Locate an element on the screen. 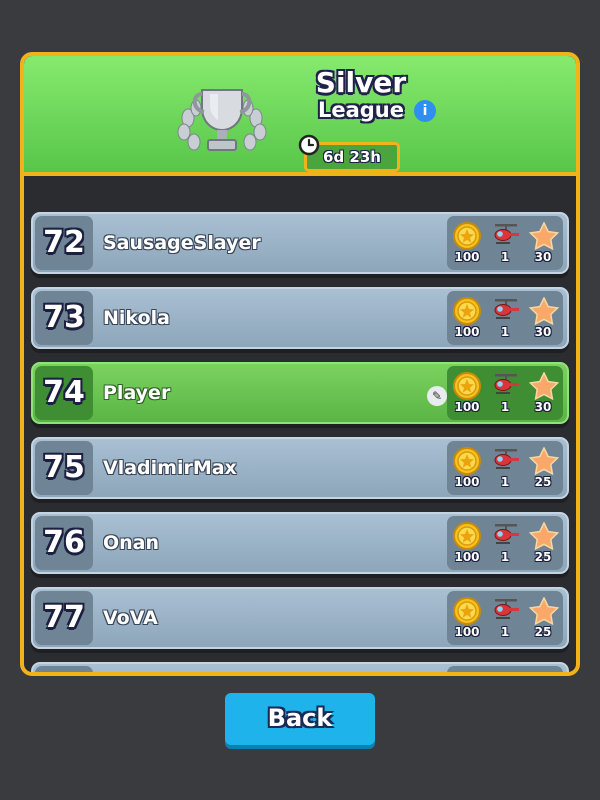  coins-reward is located at coordinates (467, 669).